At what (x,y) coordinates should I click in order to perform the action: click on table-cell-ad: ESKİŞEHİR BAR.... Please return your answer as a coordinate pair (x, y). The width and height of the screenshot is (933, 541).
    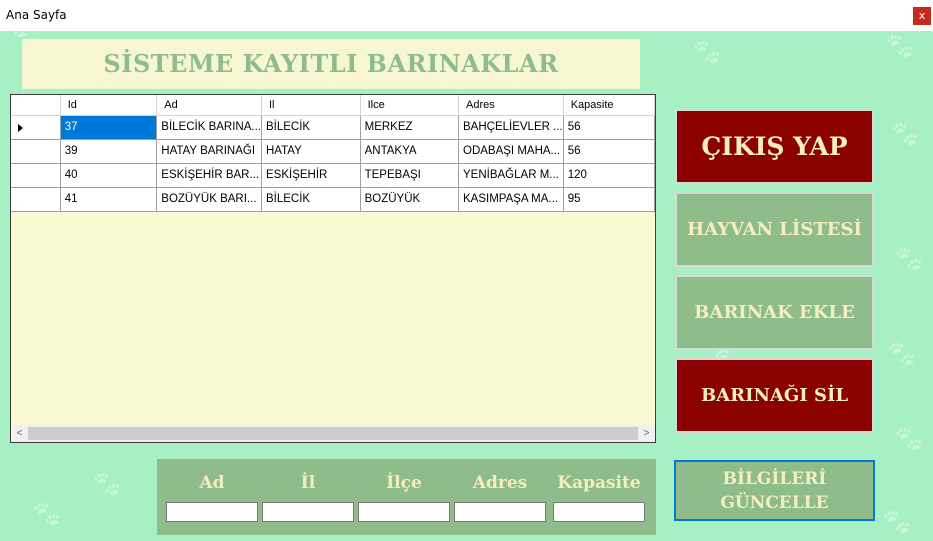
    Looking at the image, I should click on (209, 175).